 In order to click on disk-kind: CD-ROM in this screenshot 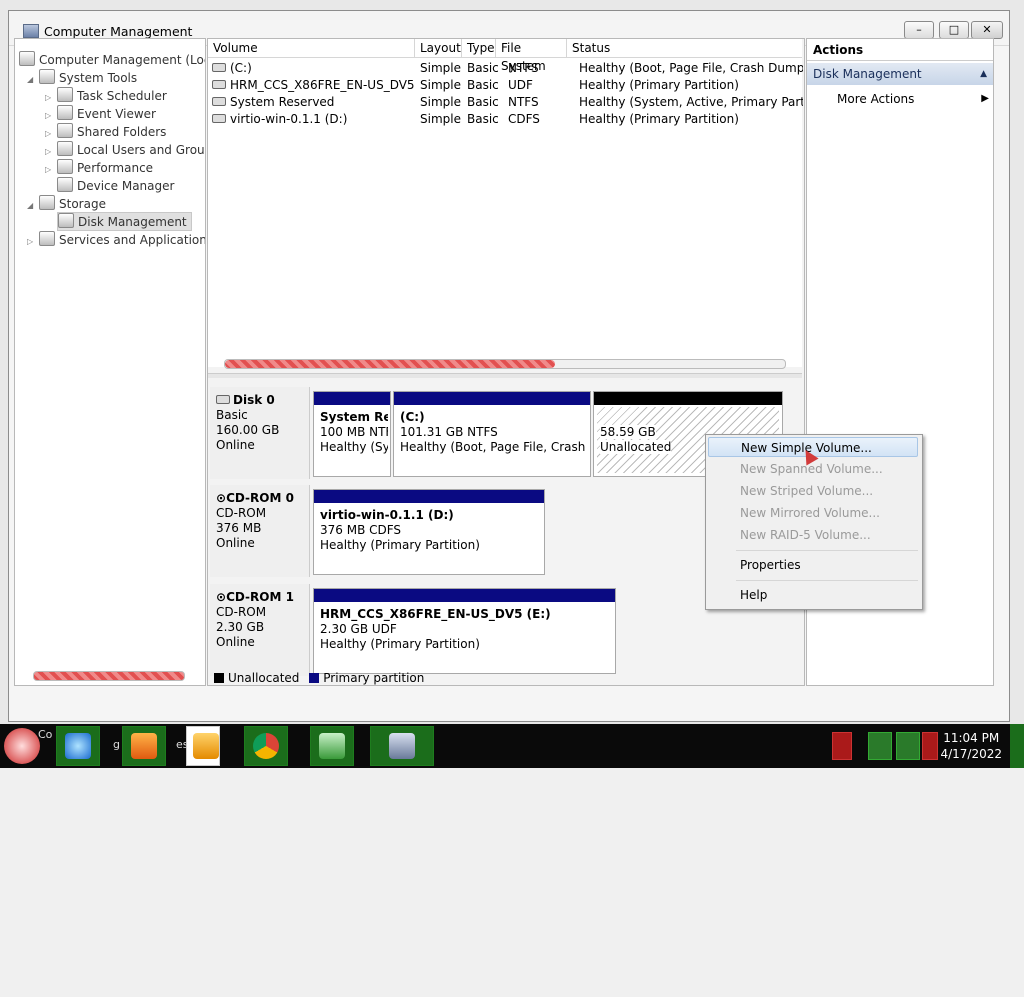, I will do `click(241, 513)`.